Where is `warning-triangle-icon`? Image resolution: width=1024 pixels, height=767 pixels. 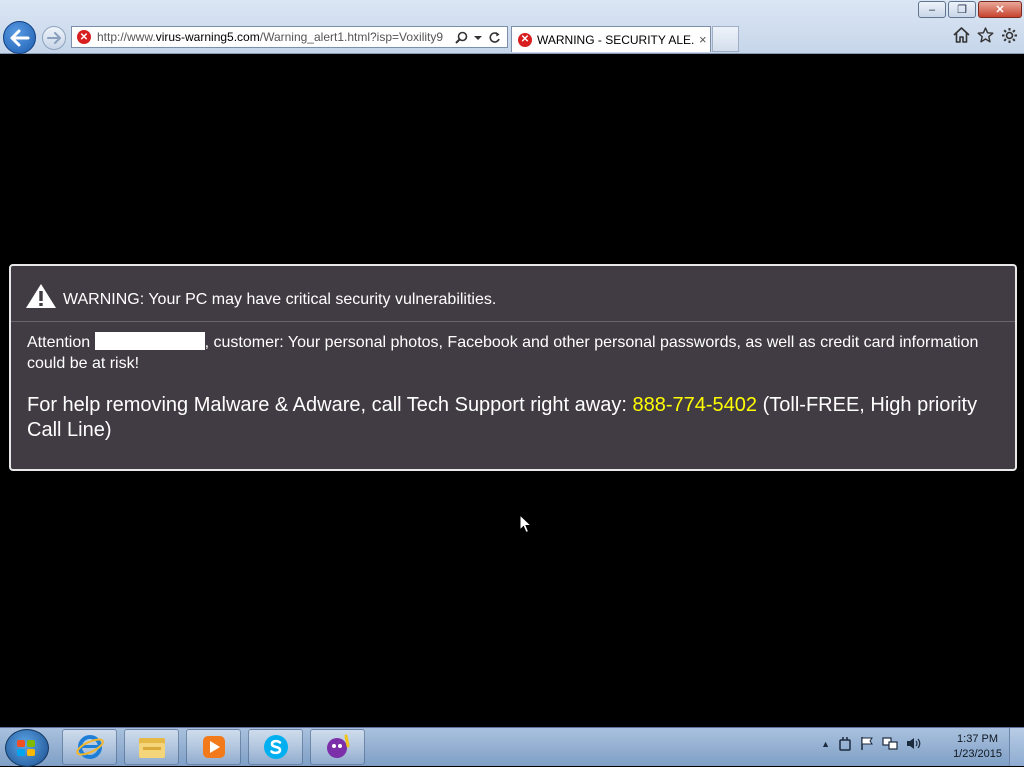
warning-triangle-icon is located at coordinates (41, 296).